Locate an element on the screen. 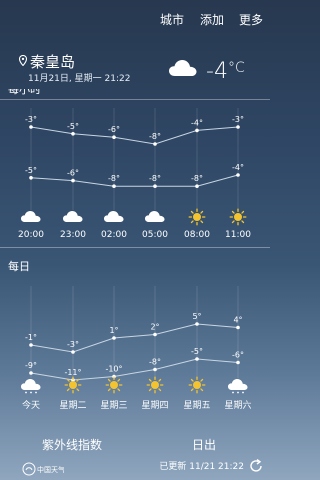 This screenshot has height=480, width=320. daily-low-label: -10° is located at coordinates (113, 369).